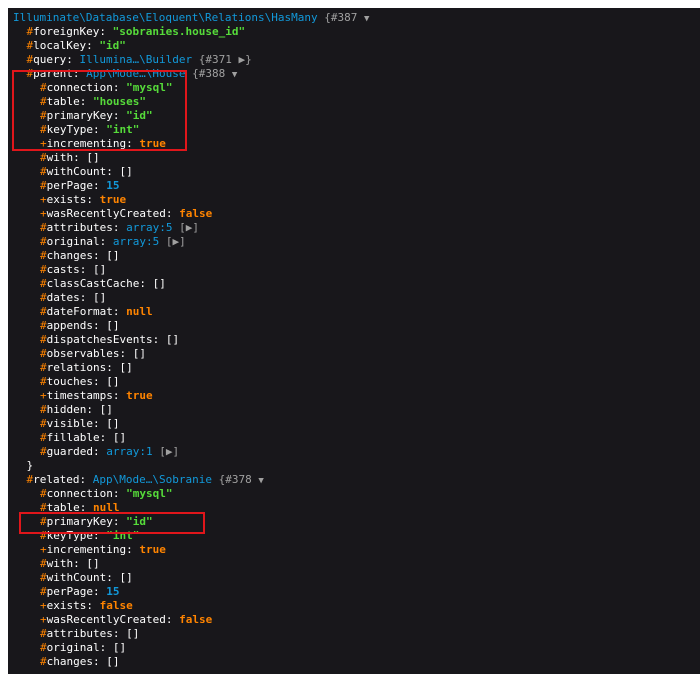 Image resolution: width=700 pixels, height=674 pixels. I want to click on property-name: parent, so click(53, 73).